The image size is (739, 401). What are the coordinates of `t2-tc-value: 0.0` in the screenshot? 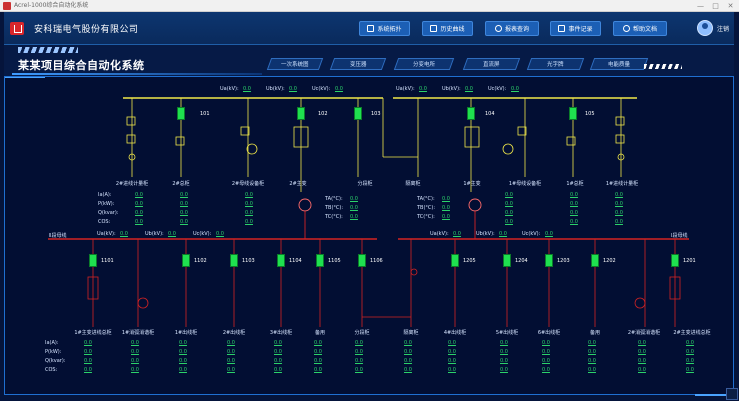 It's located at (354, 217).